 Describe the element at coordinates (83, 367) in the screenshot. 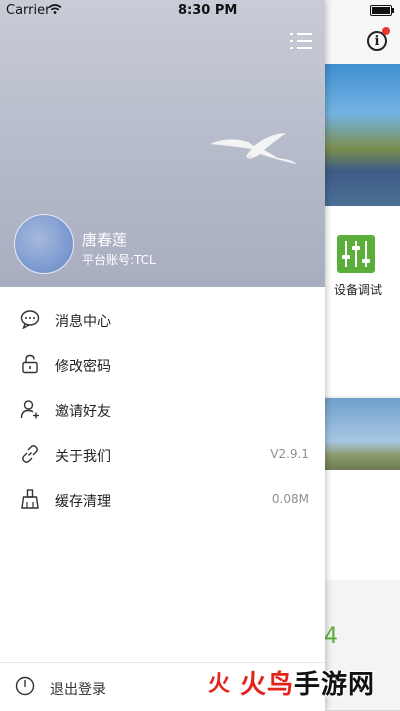

I see `menu-item-label: 修改密码` at that location.